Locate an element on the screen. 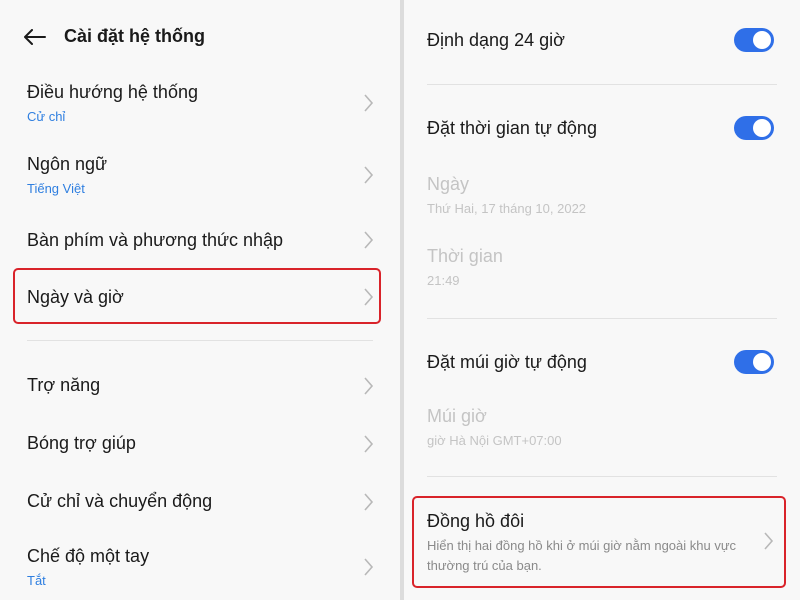 The height and width of the screenshot is (600, 800). setting-auto-timezone: Đặt múi giờ tự động is located at coordinates (602, 363).